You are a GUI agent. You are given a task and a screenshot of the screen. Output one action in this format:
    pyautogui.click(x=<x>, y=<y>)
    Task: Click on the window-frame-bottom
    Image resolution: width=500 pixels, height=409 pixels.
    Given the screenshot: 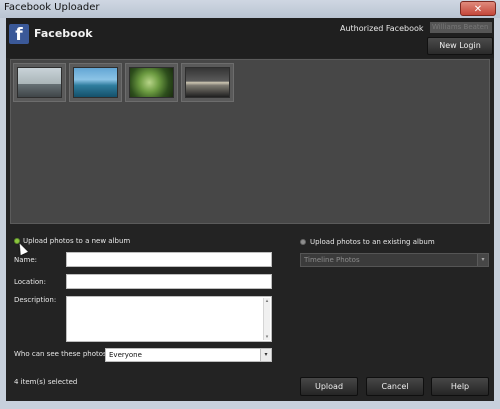 What is the action you would take?
    pyautogui.click(x=250, y=405)
    